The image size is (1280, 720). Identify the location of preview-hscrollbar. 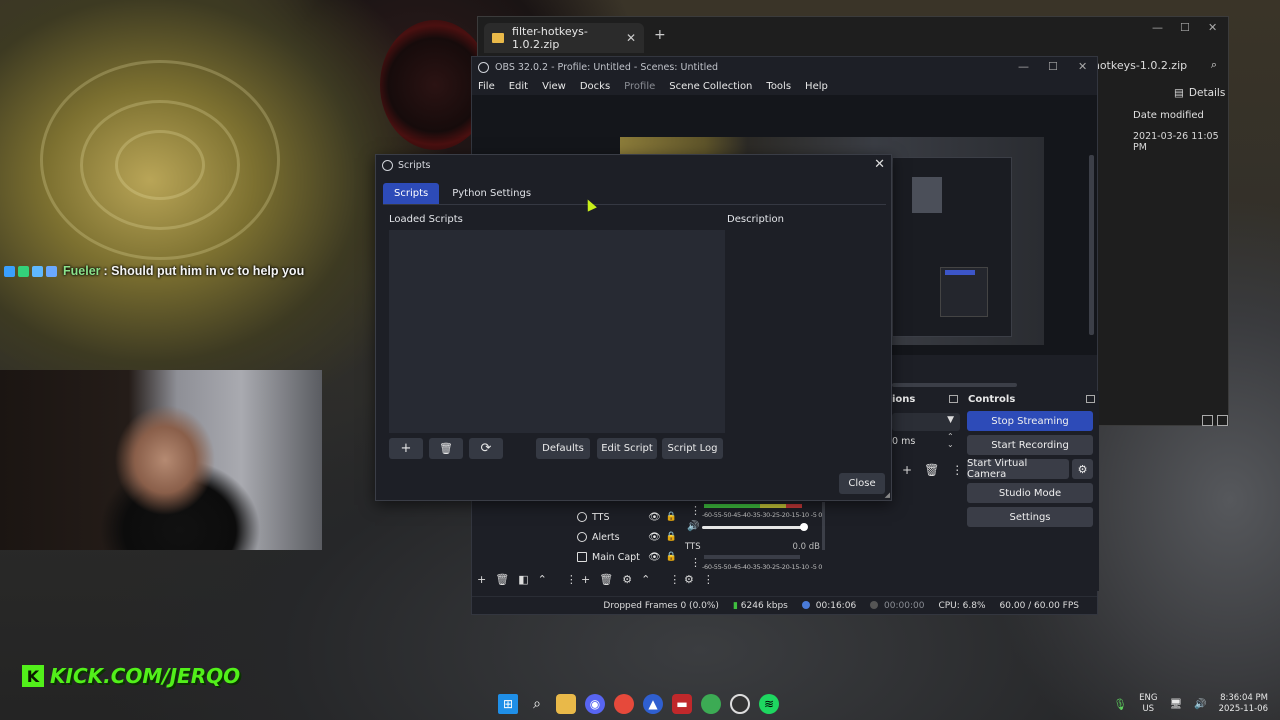
(954, 385).